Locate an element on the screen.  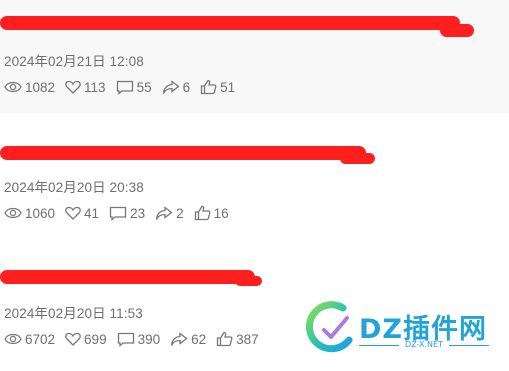
comments-count: 390 is located at coordinates (149, 339).